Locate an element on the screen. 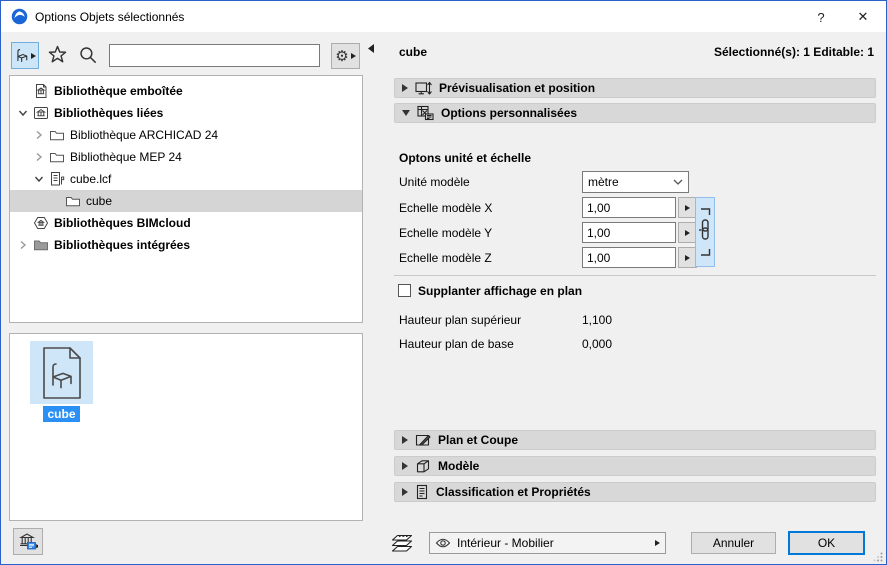 The height and width of the screenshot is (565, 887). selection-status: Sélectionné(s): 1 Editable: 1 is located at coordinates (793, 52).